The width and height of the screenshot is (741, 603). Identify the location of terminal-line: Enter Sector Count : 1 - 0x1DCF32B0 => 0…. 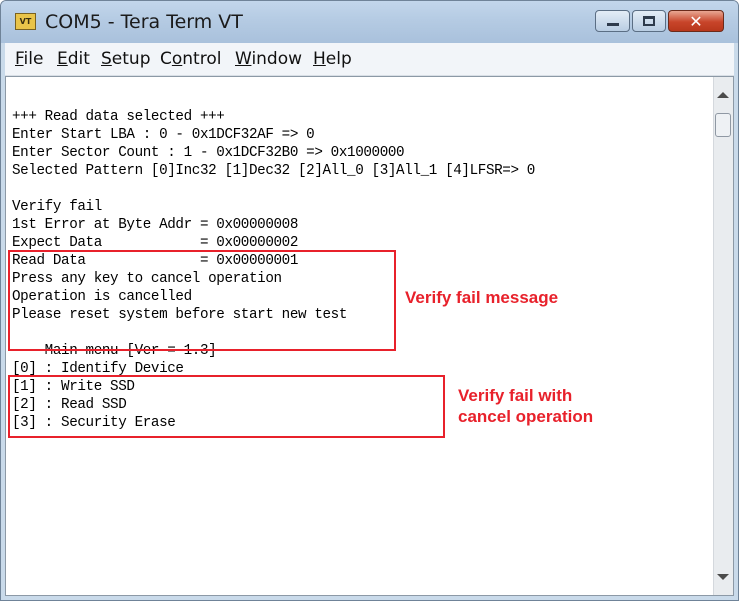
(208, 152).